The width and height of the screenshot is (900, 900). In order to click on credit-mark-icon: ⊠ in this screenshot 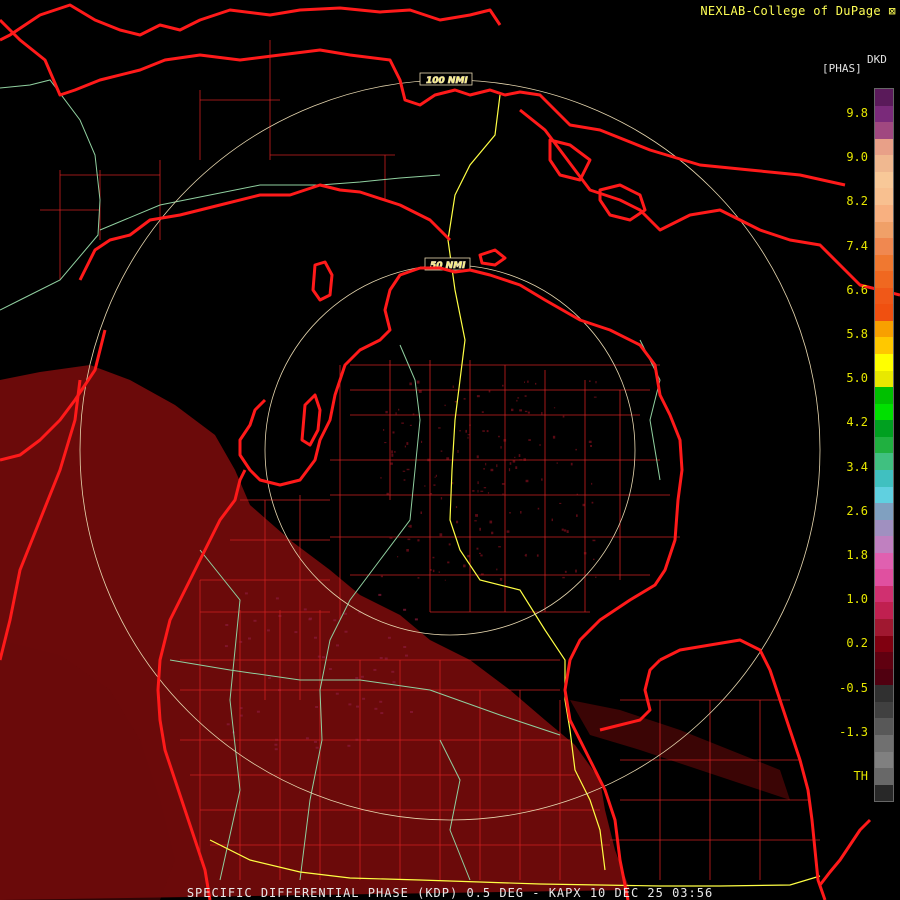, I will do `click(892, 11)`.